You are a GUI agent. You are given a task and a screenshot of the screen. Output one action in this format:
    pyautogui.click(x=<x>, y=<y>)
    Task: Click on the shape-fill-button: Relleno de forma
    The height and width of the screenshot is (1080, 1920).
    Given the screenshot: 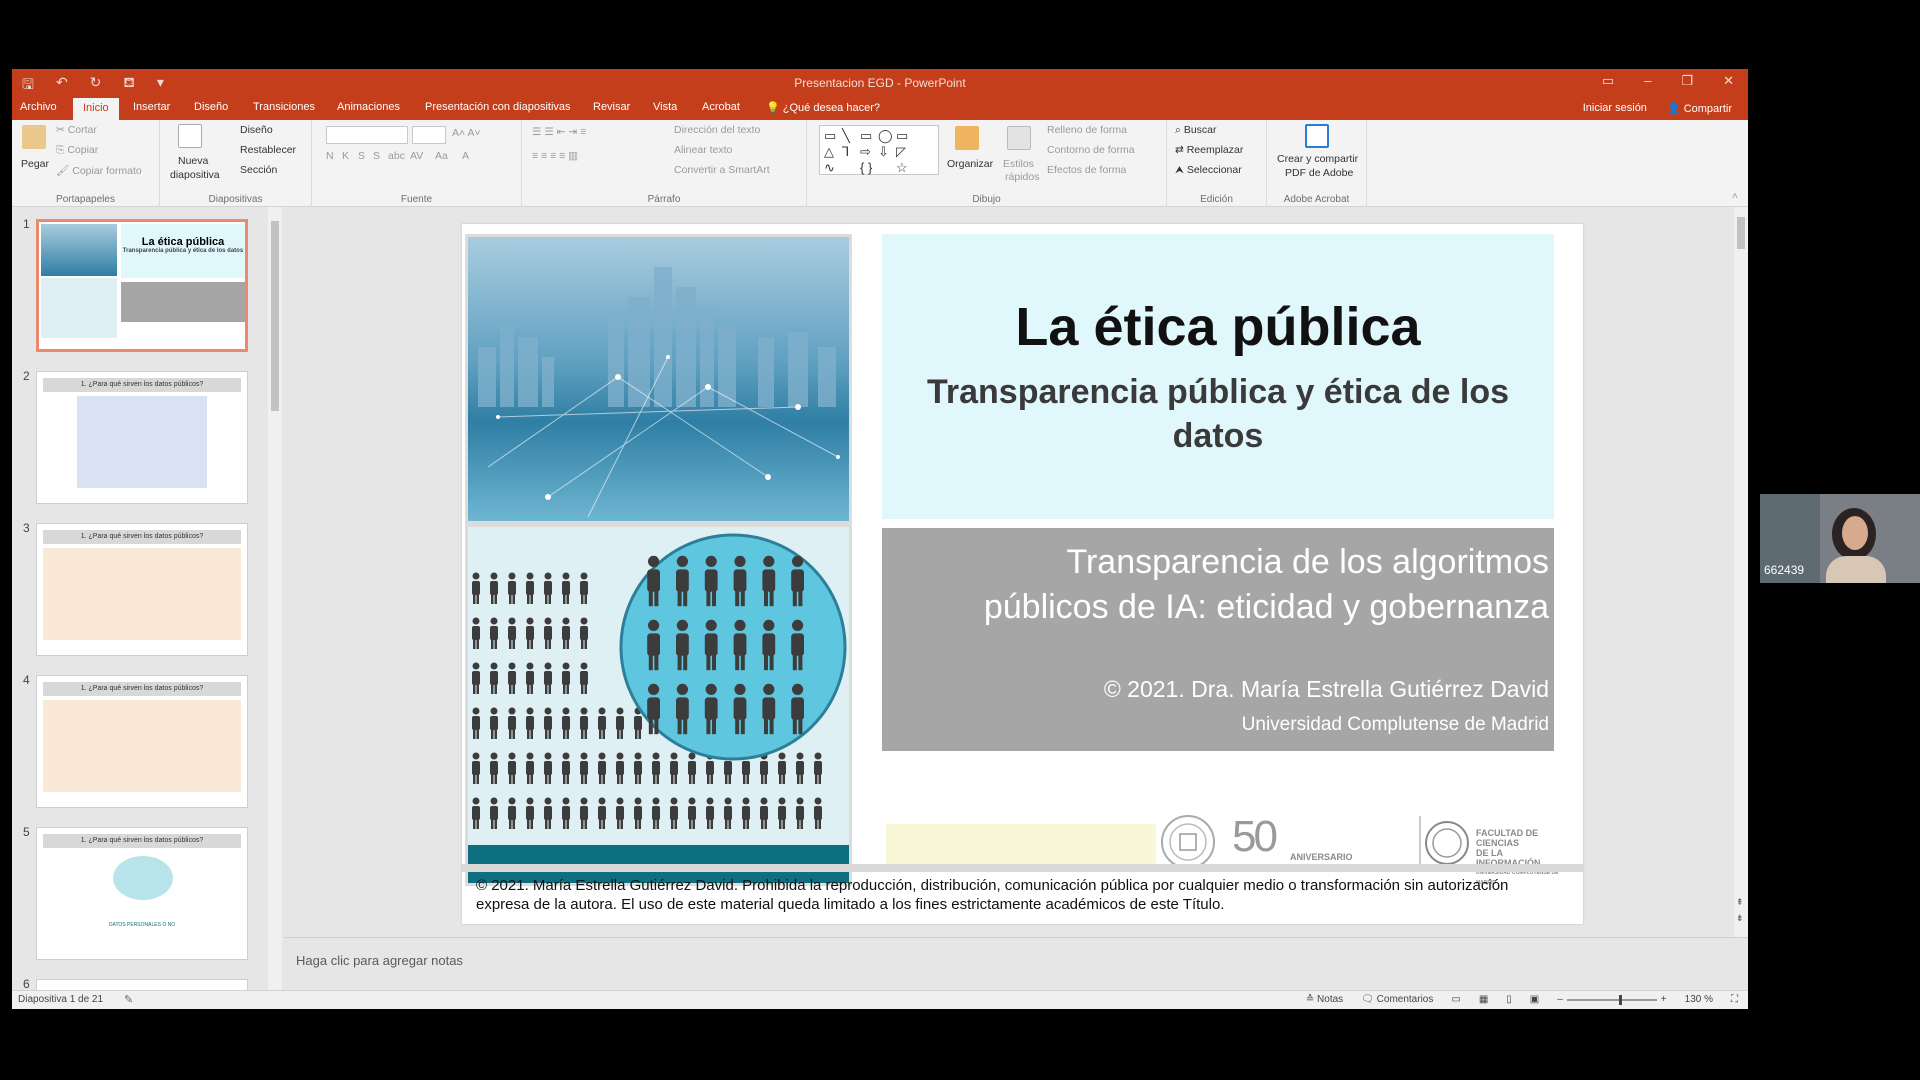 What is the action you would take?
    pyautogui.click(x=1087, y=130)
    